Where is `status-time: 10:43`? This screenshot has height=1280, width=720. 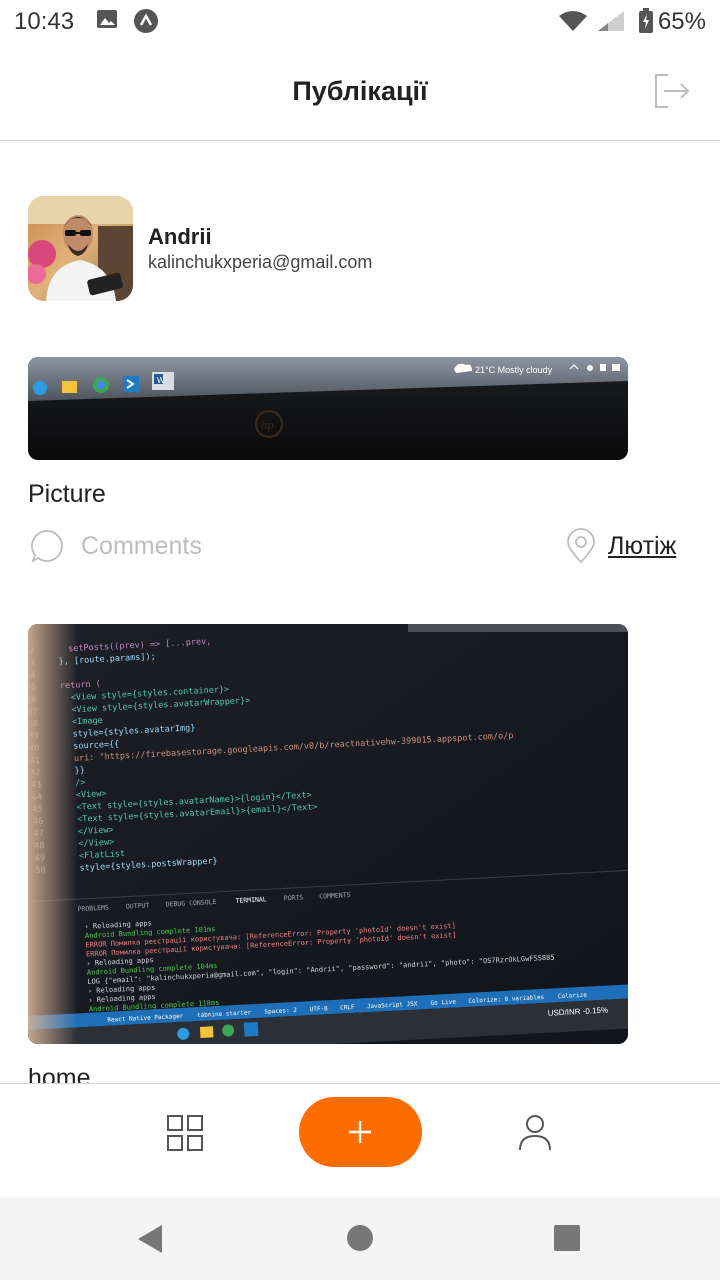 status-time: 10:43 is located at coordinates (44, 21).